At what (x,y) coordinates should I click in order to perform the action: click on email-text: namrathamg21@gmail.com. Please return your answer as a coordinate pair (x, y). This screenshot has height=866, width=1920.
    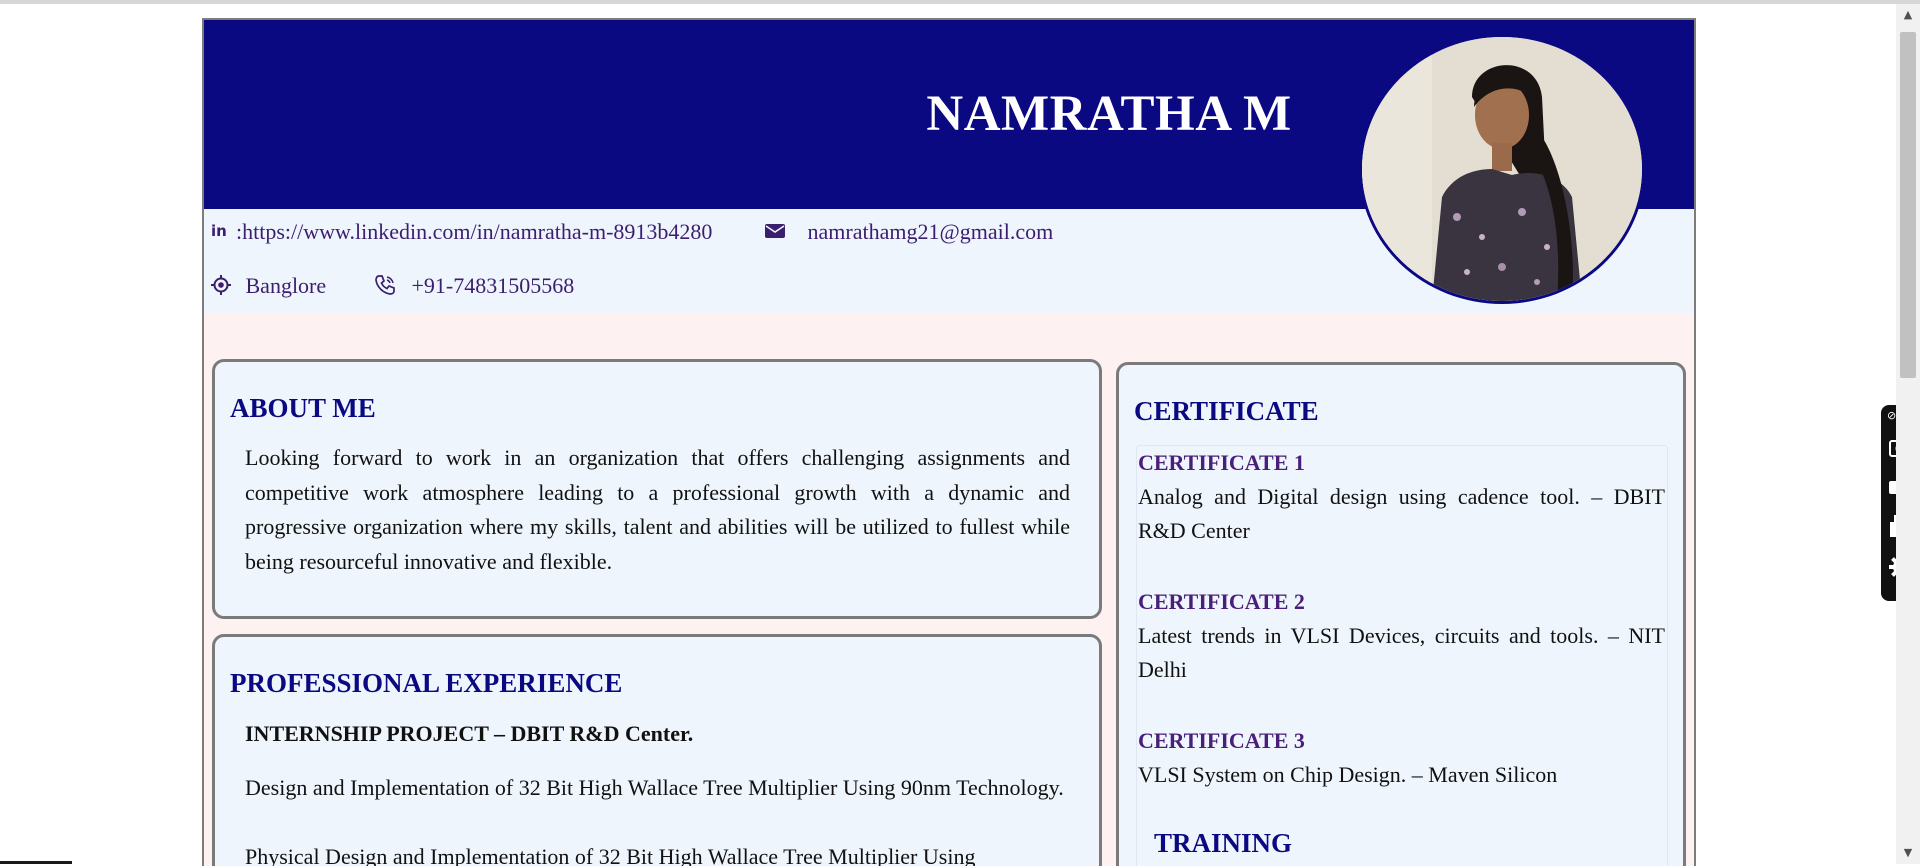
    Looking at the image, I should click on (931, 231).